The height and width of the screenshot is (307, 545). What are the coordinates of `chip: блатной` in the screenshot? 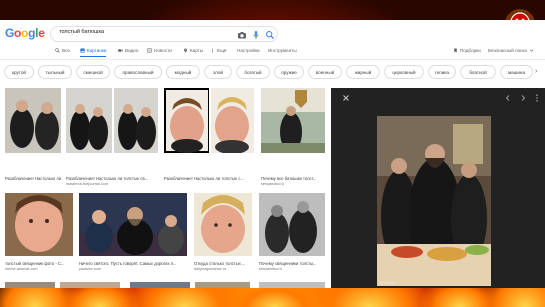 It's located at (478, 72).